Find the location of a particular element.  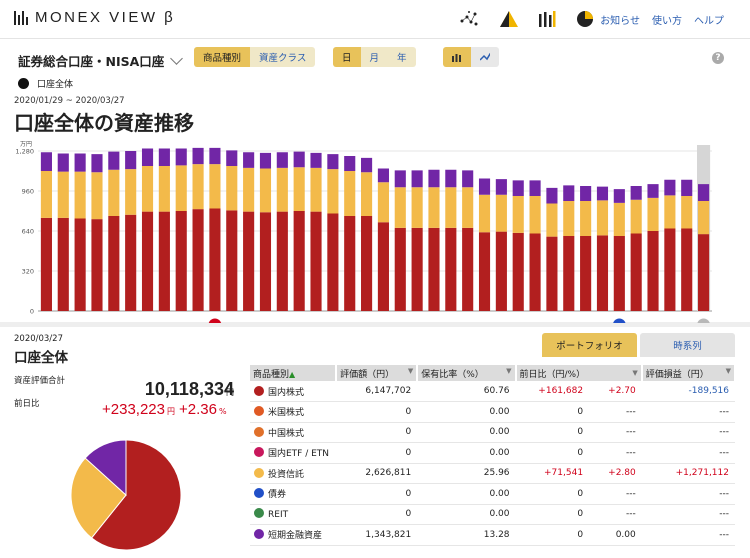

table-row: 米国株式 0 0.00 0 --- --- is located at coordinates (492, 412).